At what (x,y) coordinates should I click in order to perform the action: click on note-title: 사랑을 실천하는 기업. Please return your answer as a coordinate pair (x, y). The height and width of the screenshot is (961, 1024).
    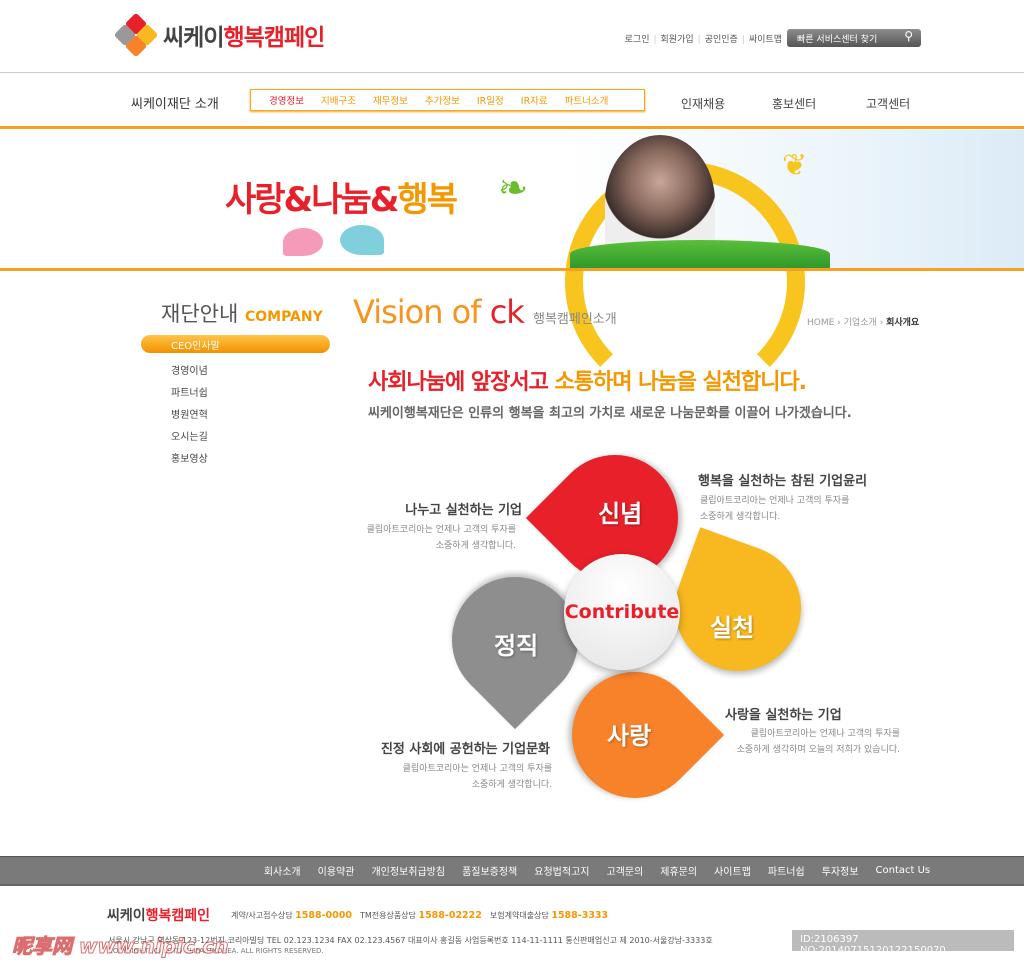
    Looking at the image, I should click on (783, 715).